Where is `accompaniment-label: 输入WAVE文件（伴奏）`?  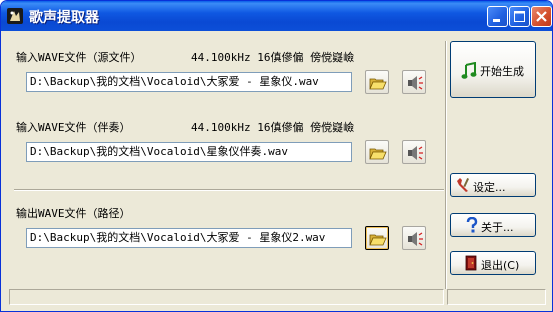
accompaniment-label: 输入WAVE文件（伴奏） is located at coordinates (73, 127).